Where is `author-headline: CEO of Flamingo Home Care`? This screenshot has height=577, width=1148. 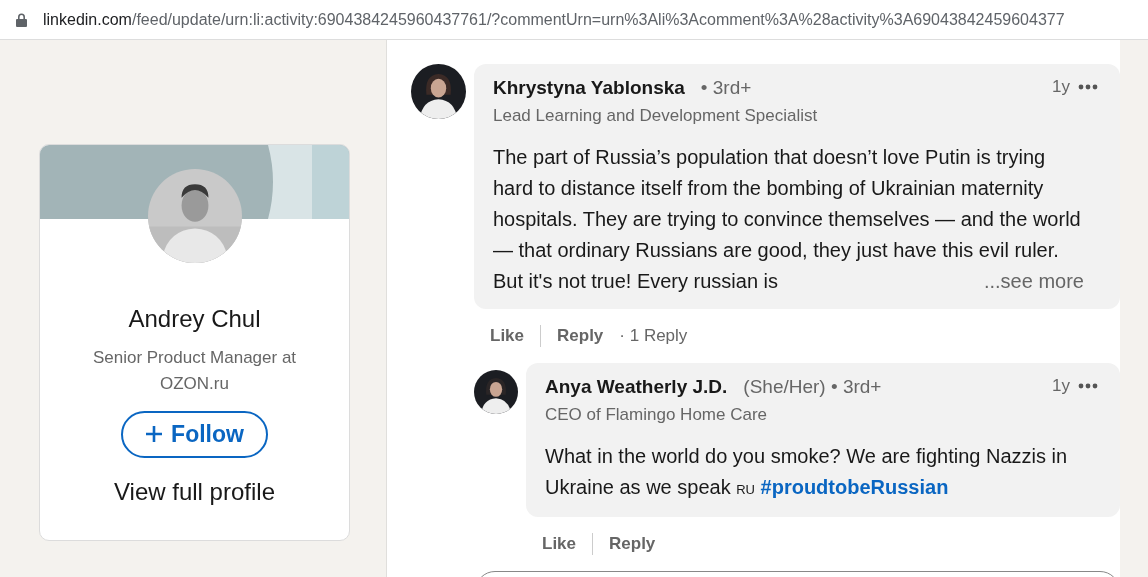
author-headline: CEO of Flamingo Home Care is located at coordinates (657, 414).